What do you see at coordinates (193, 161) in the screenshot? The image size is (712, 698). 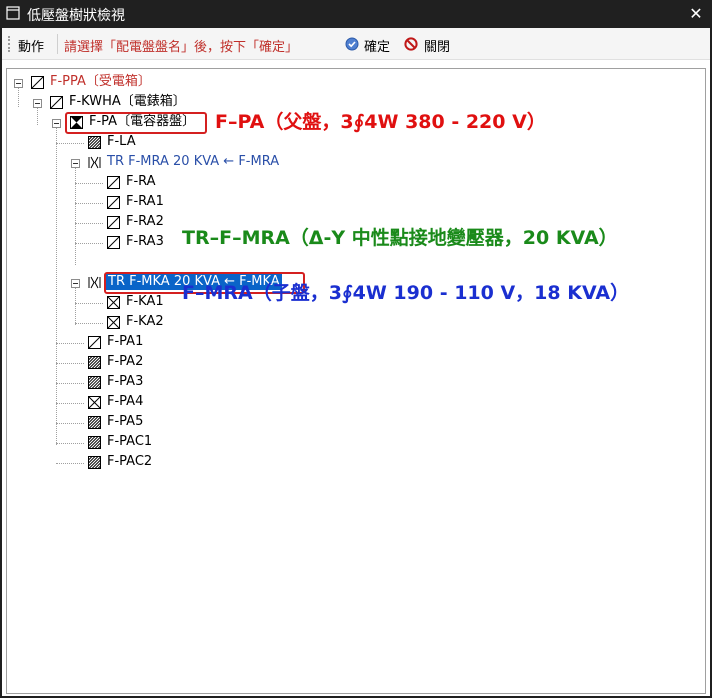 I see `tree-node-label: TR F-MRA 20 KVA ← F-MRA` at bounding box center [193, 161].